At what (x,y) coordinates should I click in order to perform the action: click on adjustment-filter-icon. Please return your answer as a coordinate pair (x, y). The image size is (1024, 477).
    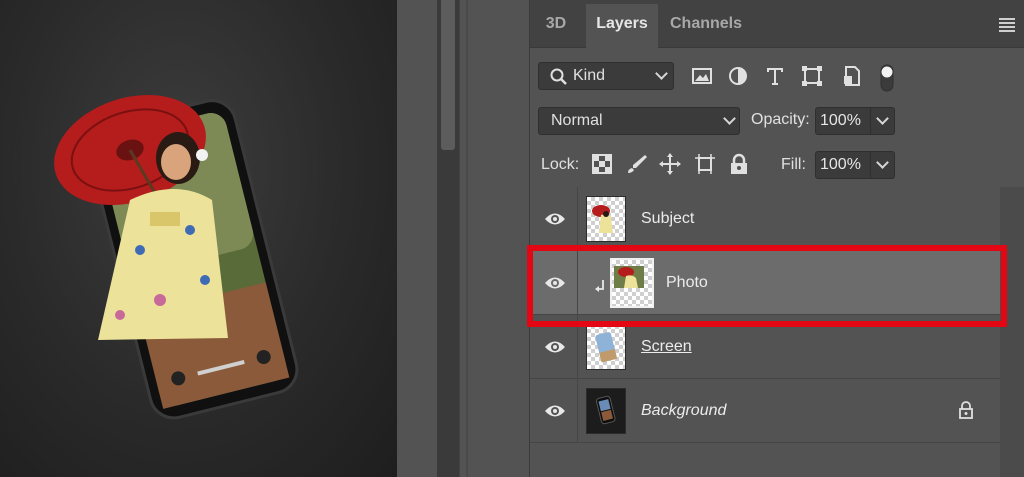
    Looking at the image, I should click on (738, 76).